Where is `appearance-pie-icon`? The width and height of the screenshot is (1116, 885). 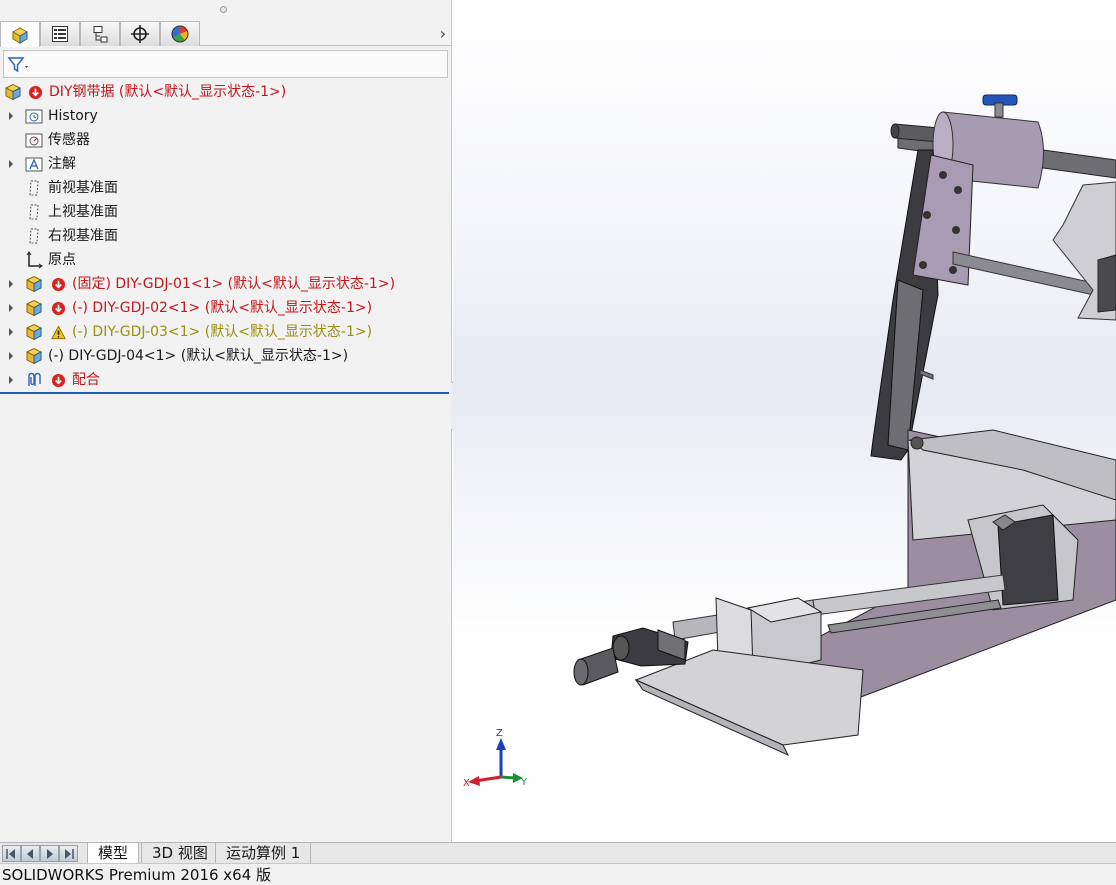
appearance-pie-icon is located at coordinates (180, 34).